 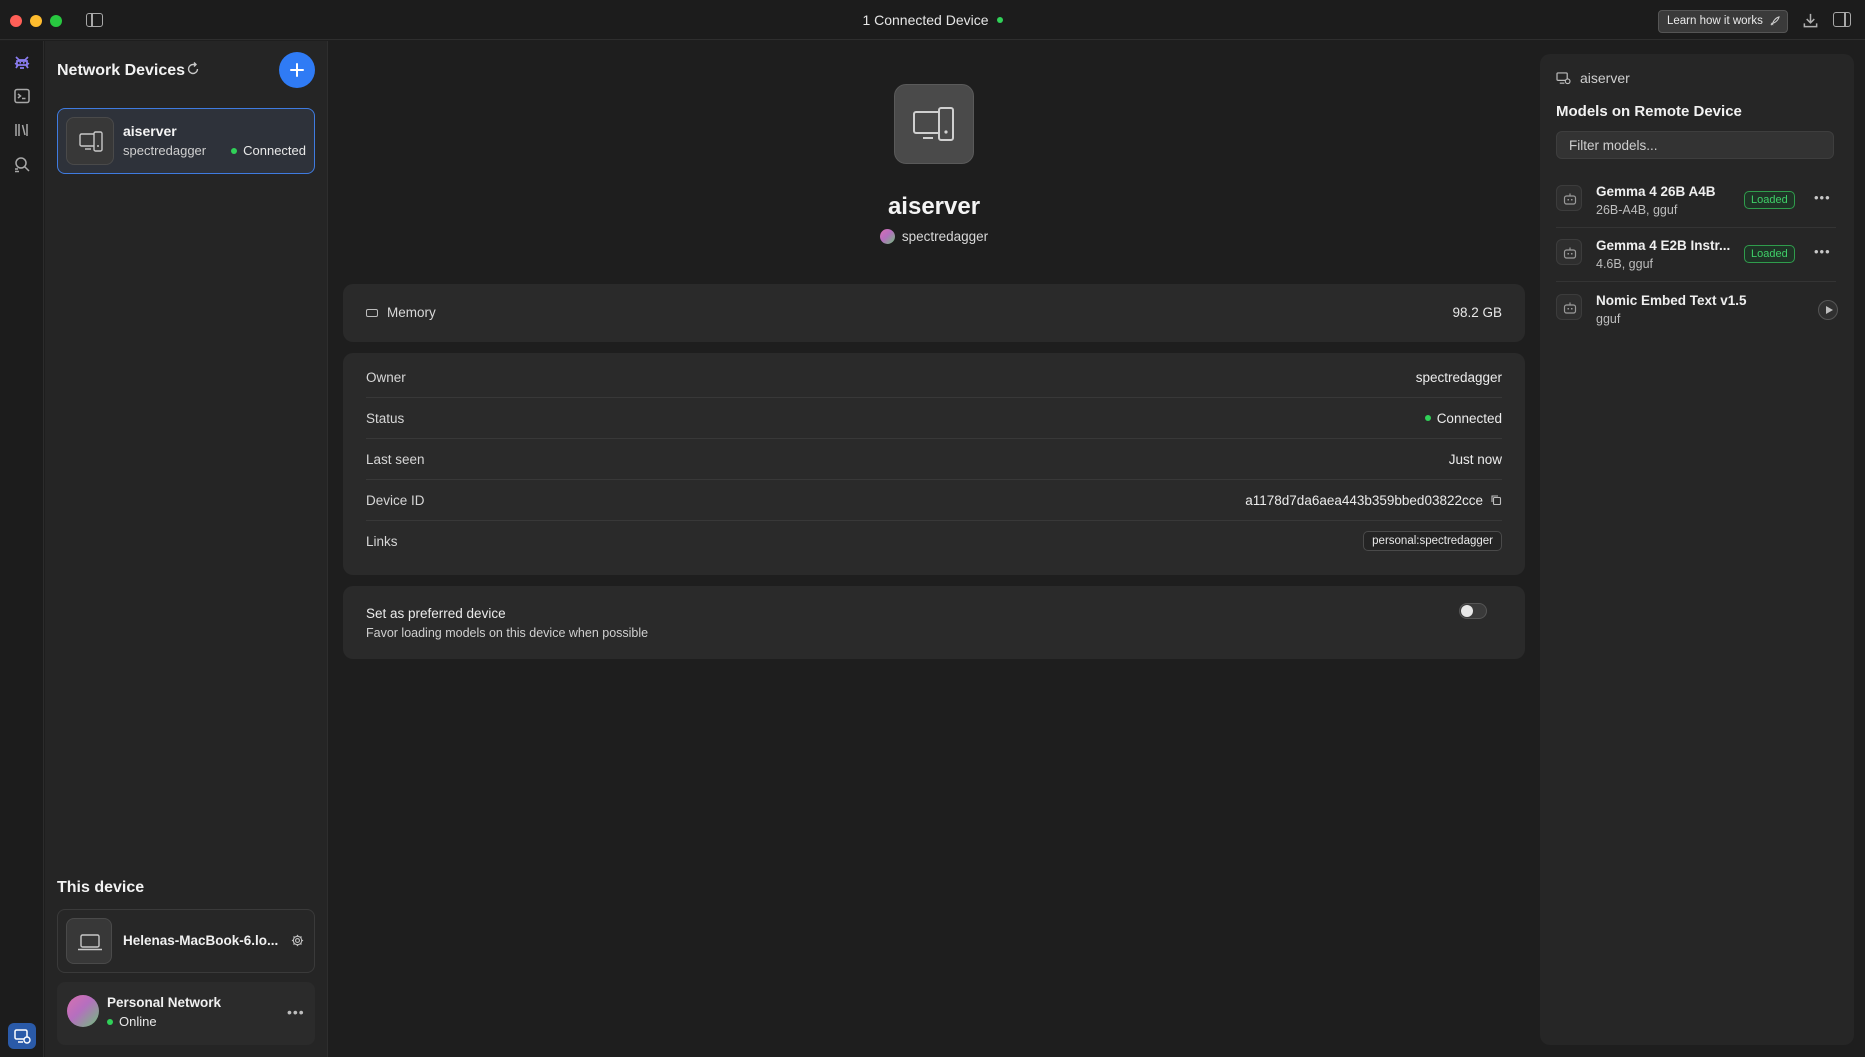 What do you see at coordinates (1842, 19) in the screenshot?
I see `right-panel-toggle-icon` at bounding box center [1842, 19].